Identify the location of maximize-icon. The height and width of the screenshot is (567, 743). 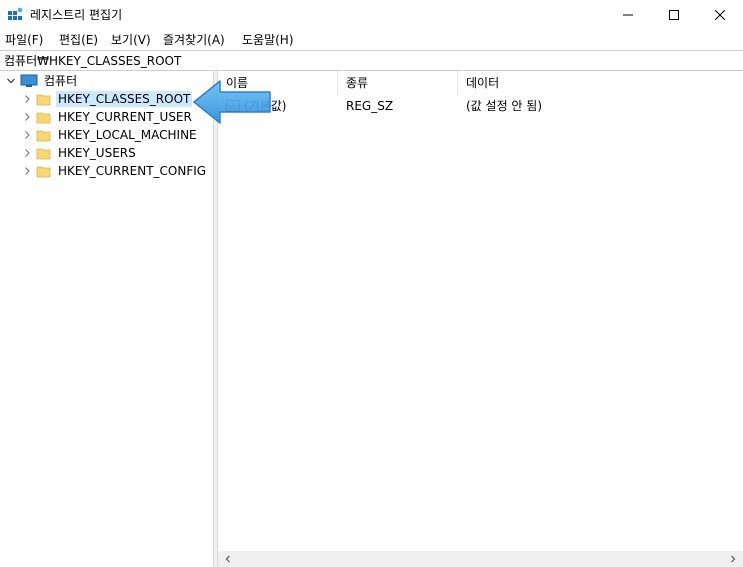
(674, 15).